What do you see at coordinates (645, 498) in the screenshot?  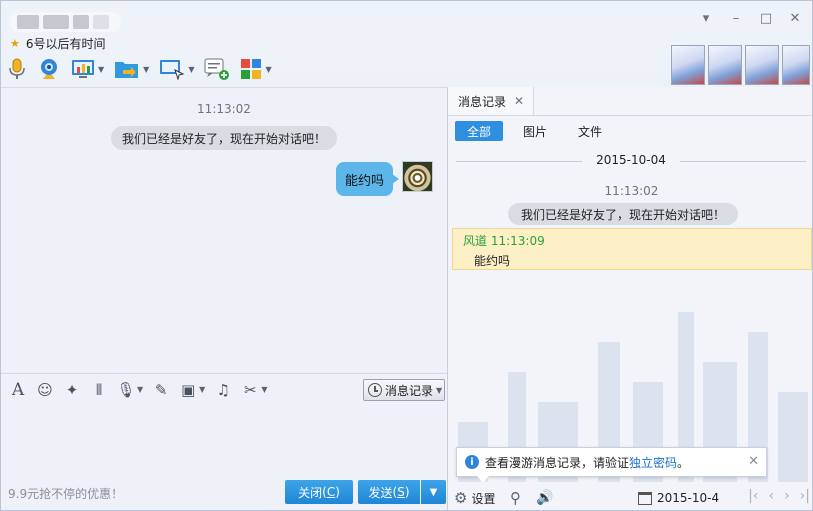 I see `calendar-icon` at bounding box center [645, 498].